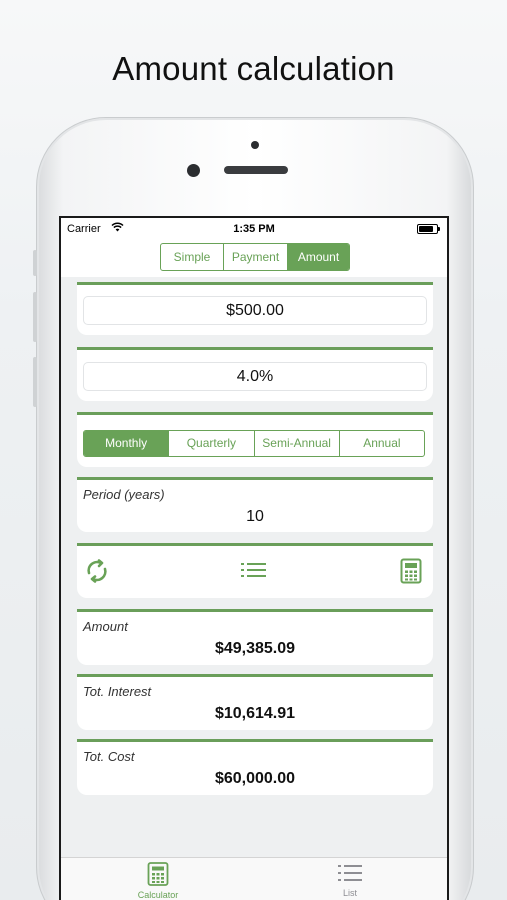 The width and height of the screenshot is (507, 900). What do you see at coordinates (254, 878) in the screenshot?
I see `tab-bar: Calculator List` at bounding box center [254, 878].